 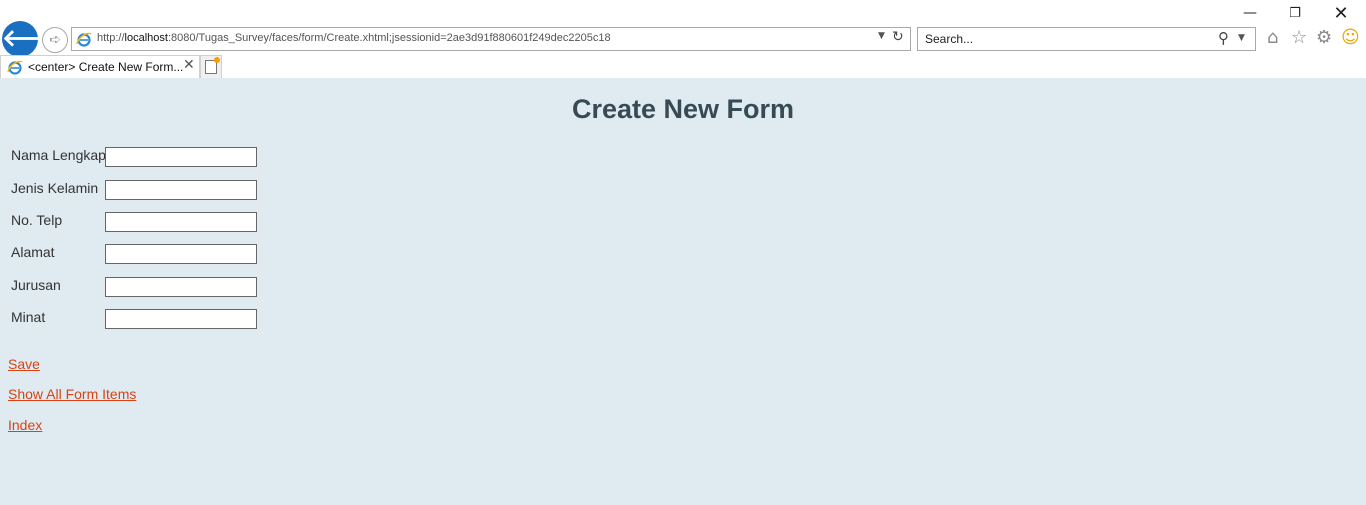 What do you see at coordinates (24, 364) in the screenshot?
I see `save-link: Save` at bounding box center [24, 364].